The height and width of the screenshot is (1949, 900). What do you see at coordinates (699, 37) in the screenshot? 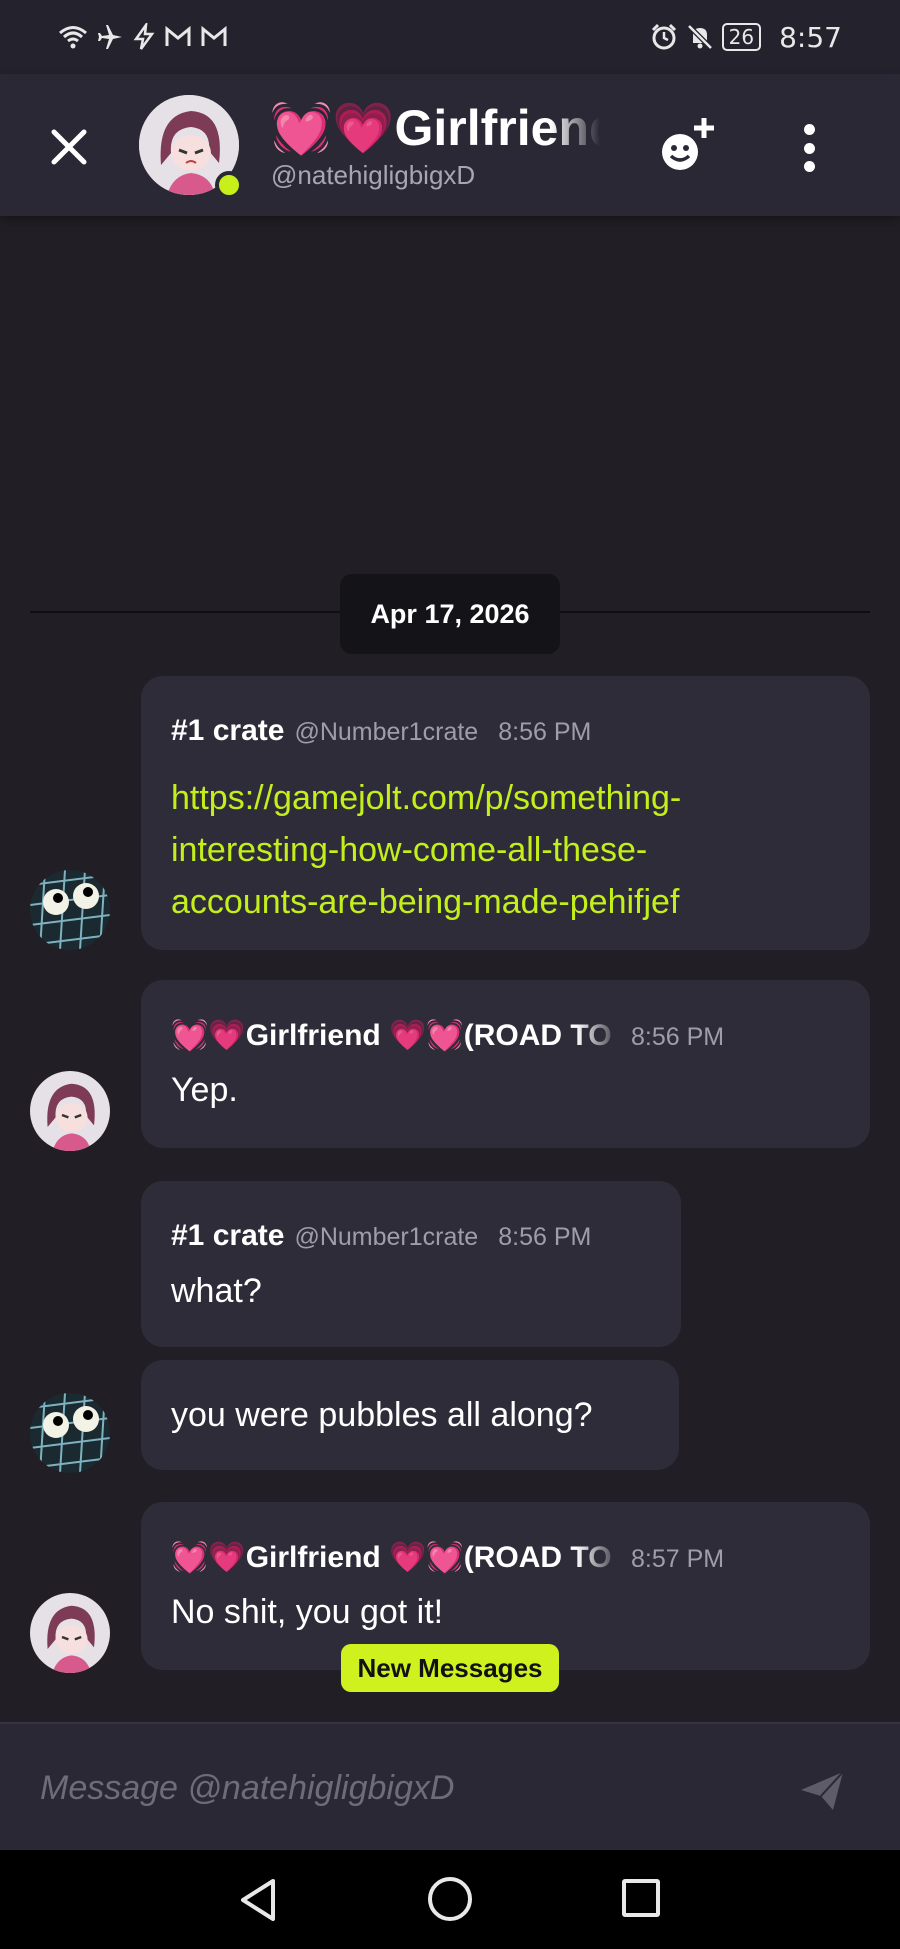
I see `mute-icon` at bounding box center [699, 37].